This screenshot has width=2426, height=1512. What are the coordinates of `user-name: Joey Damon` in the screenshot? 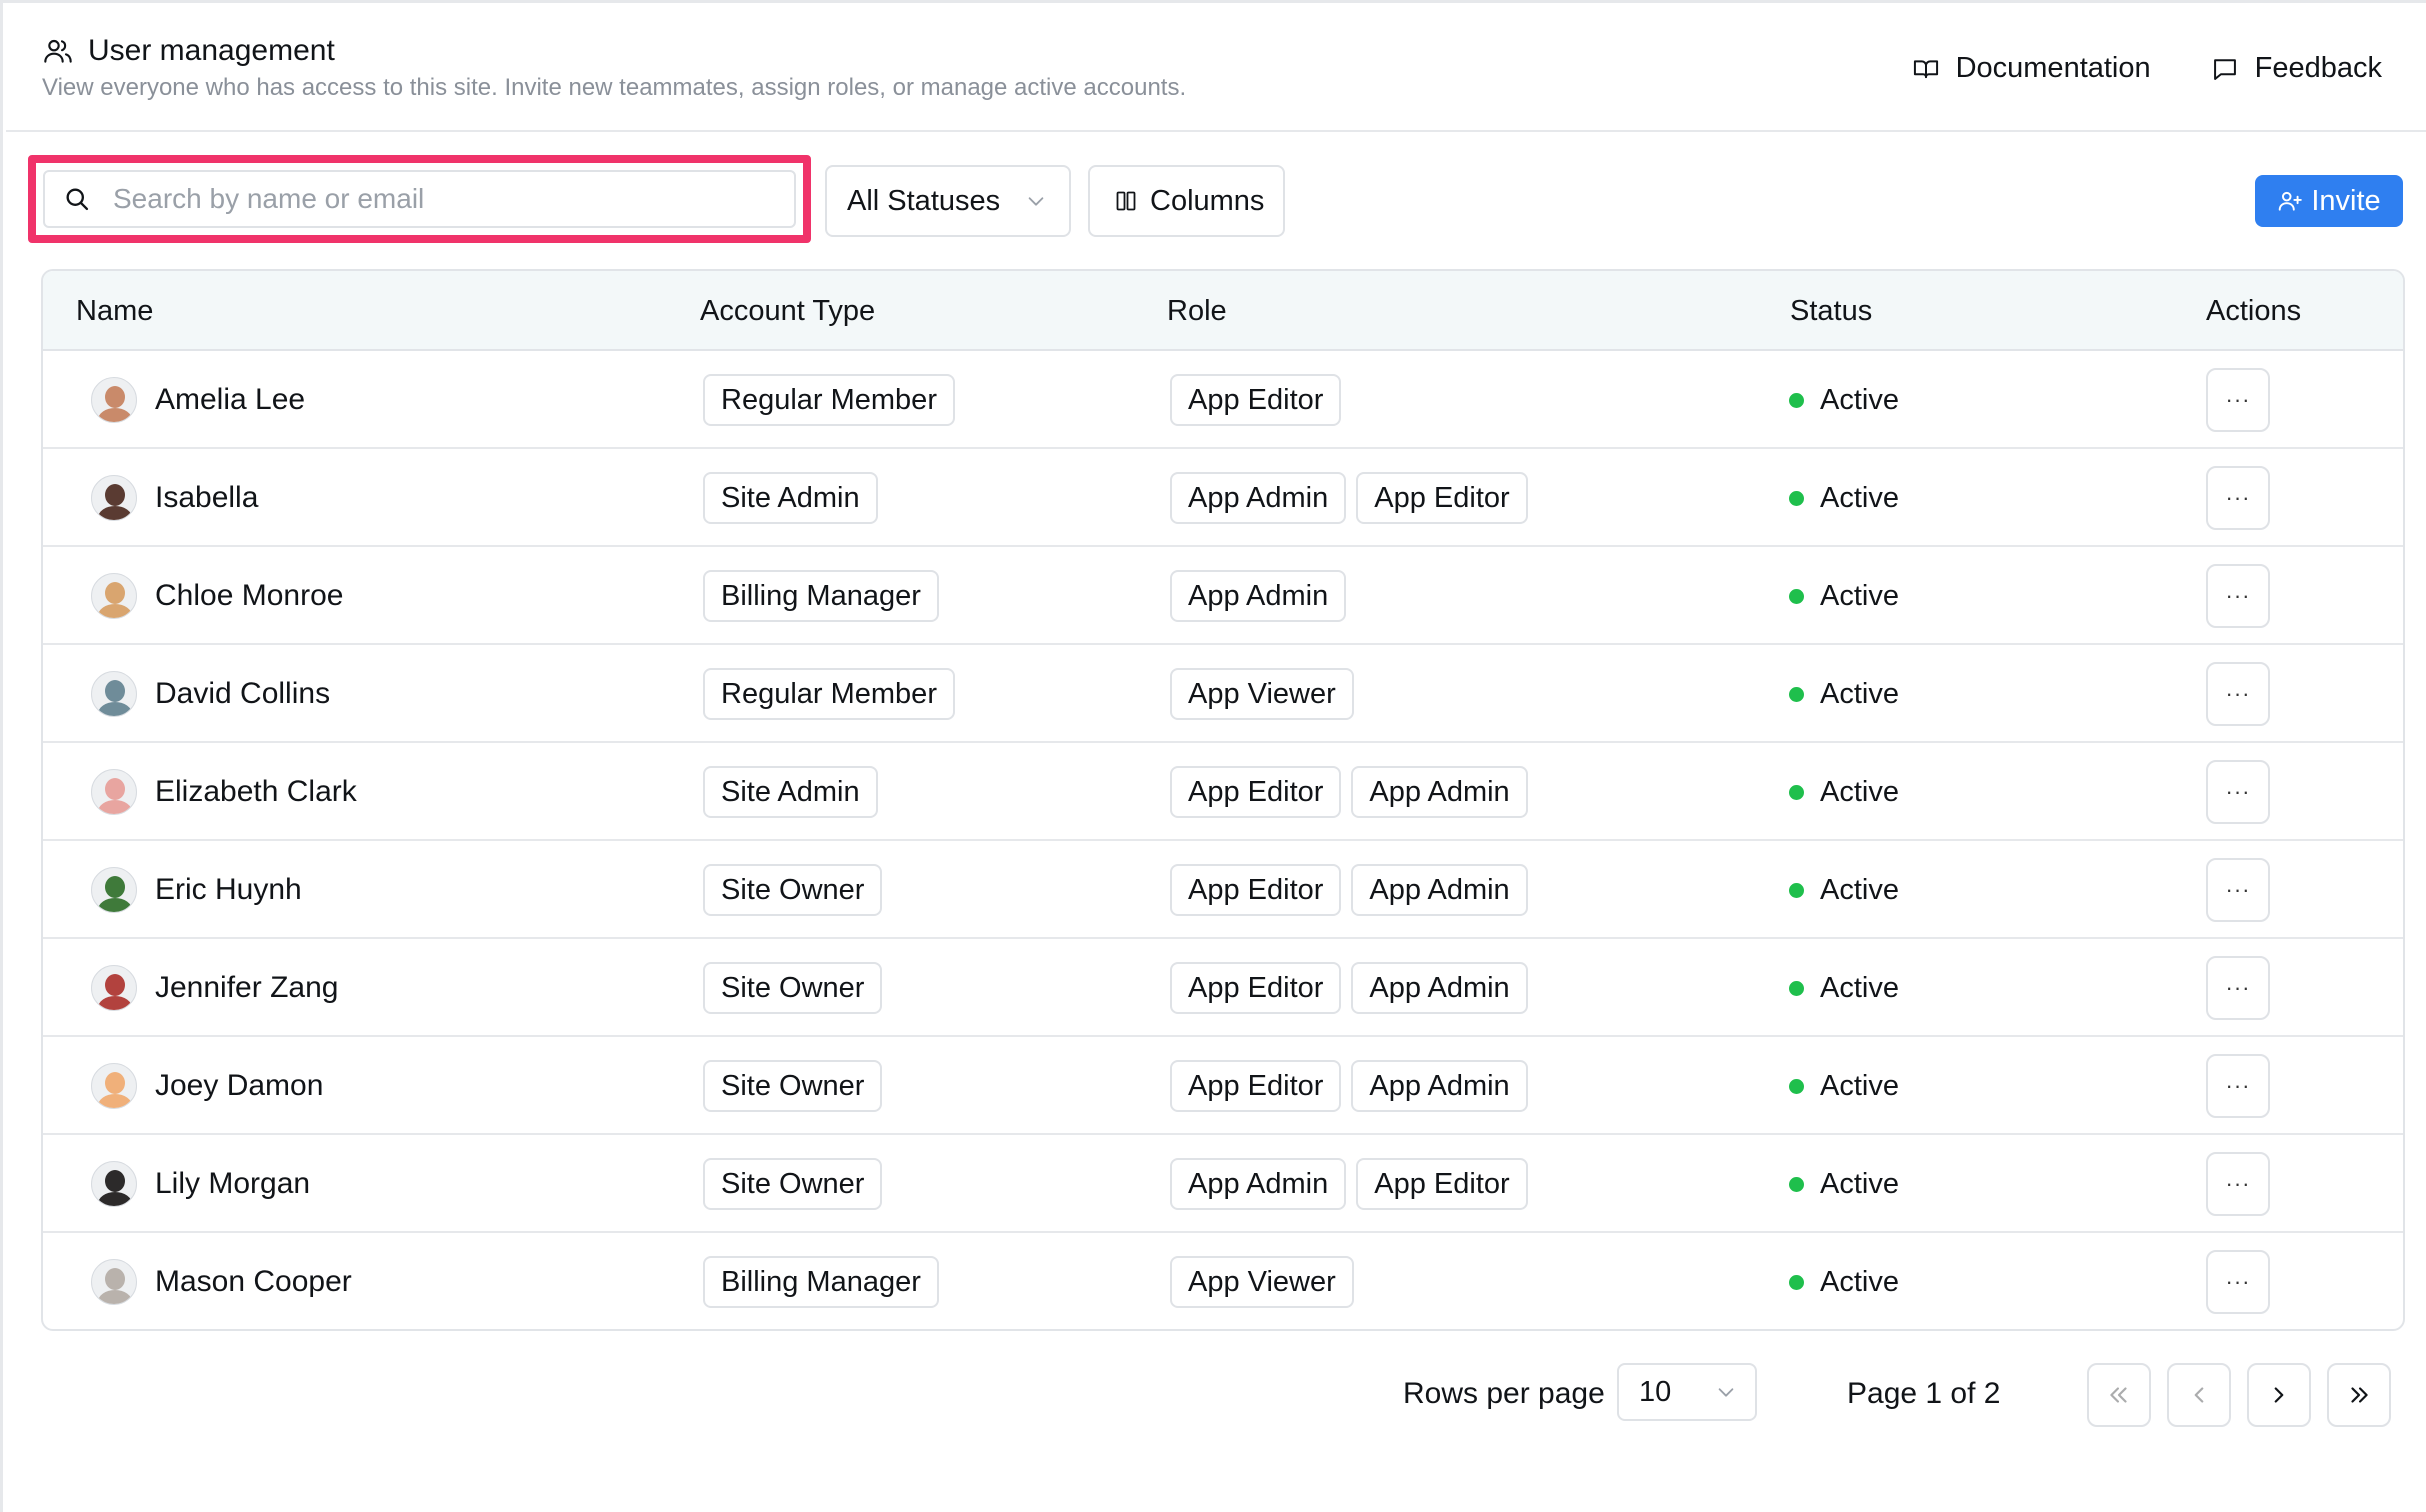 It's located at (239, 1085).